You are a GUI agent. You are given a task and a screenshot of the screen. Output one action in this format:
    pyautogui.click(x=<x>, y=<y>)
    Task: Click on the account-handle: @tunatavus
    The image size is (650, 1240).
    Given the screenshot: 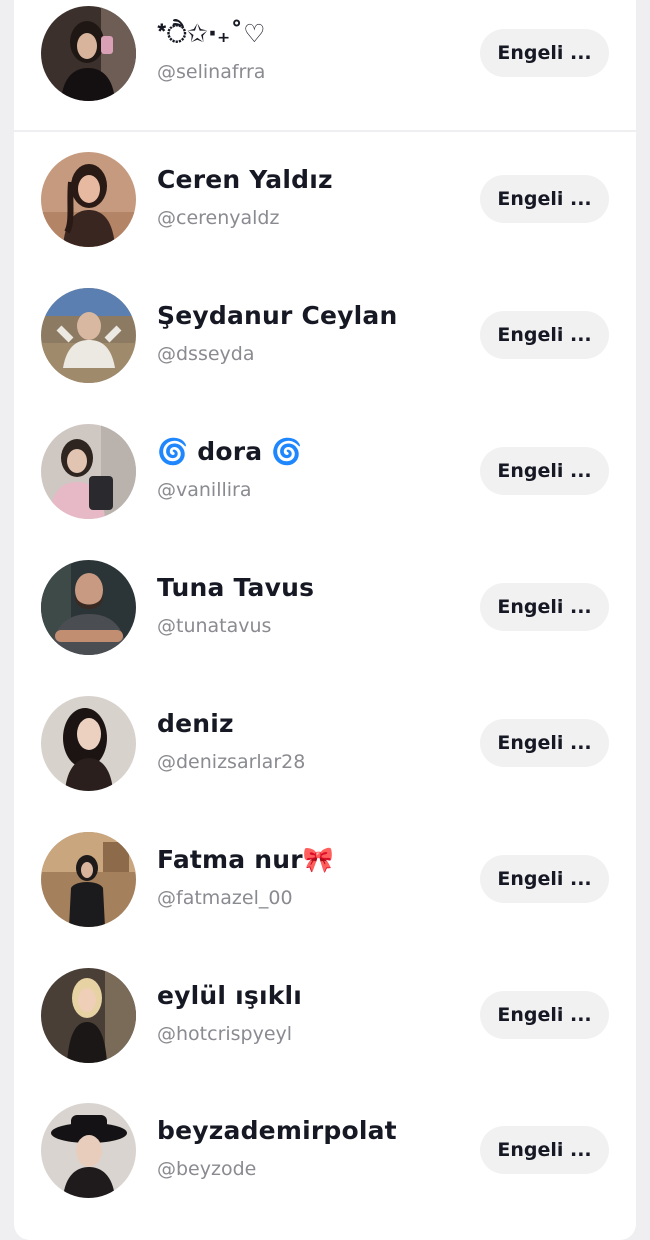 What is the action you would take?
    pyautogui.click(x=214, y=626)
    